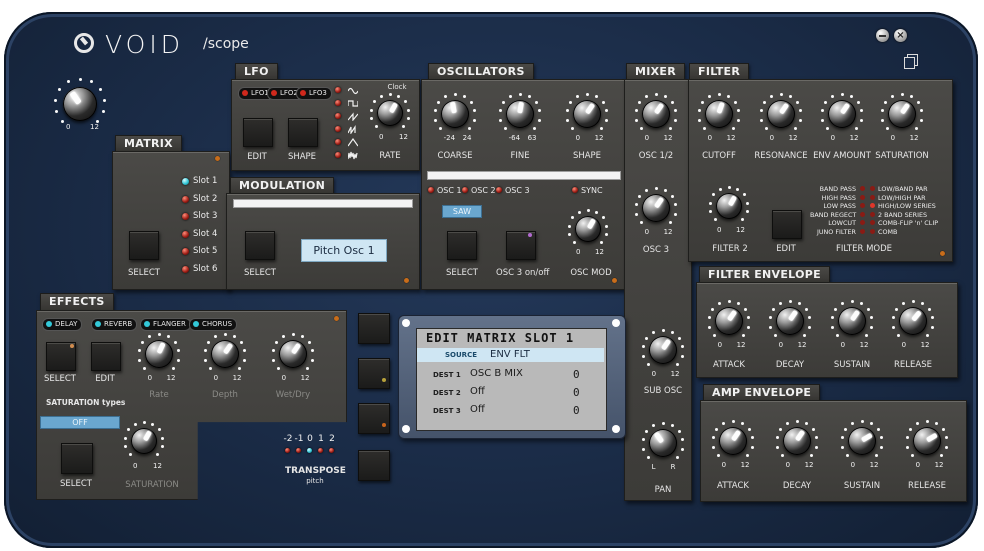 This screenshot has width=984, height=551. What do you see at coordinates (390, 111) in the screenshot?
I see `lfo-rate-knob` at bounding box center [390, 111].